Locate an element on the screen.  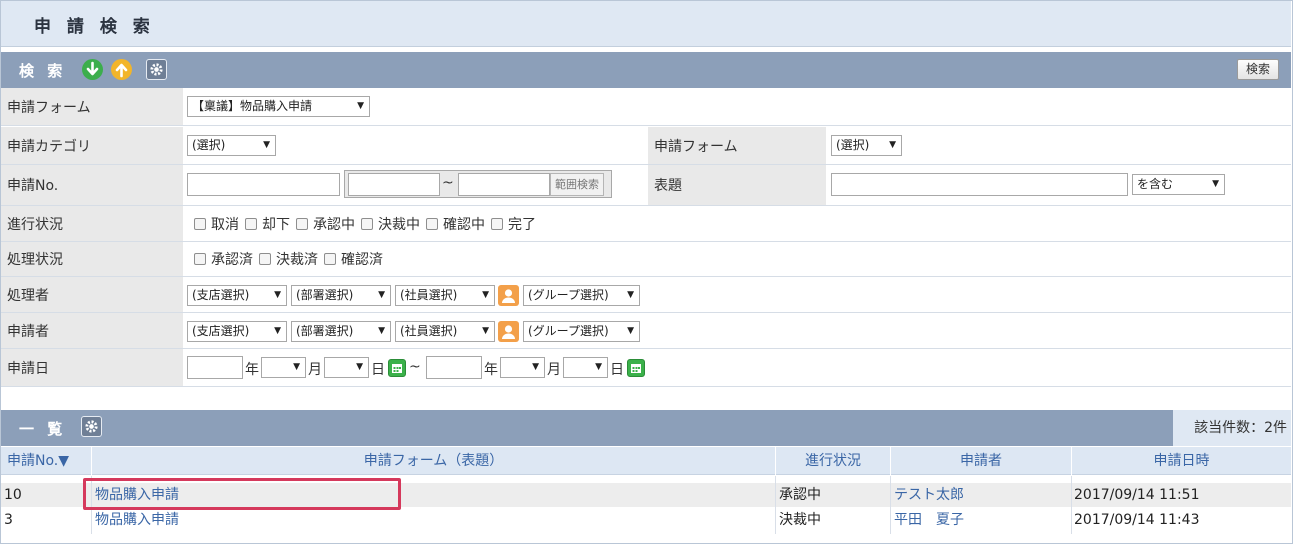
number-input is located at coordinates (263, 184).